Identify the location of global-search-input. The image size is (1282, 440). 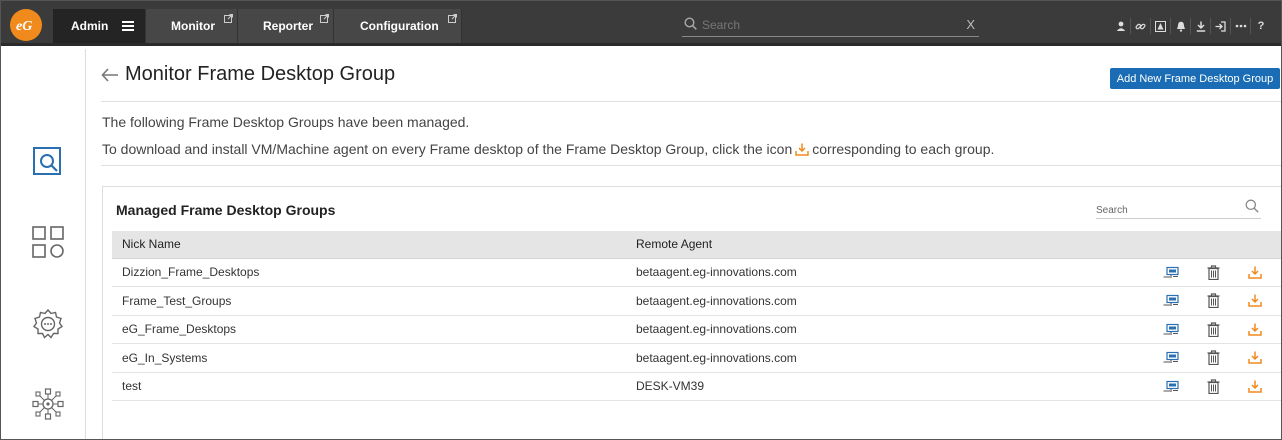
(827, 25).